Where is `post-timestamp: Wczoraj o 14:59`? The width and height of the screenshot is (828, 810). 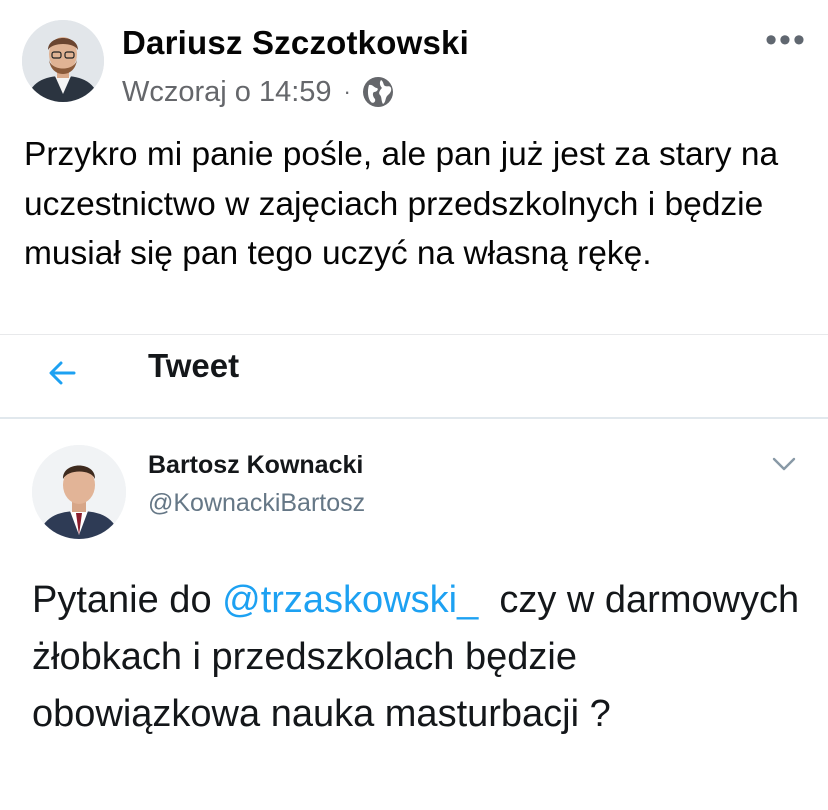 post-timestamp: Wczoraj o 14:59 is located at coordinates (227, 92).